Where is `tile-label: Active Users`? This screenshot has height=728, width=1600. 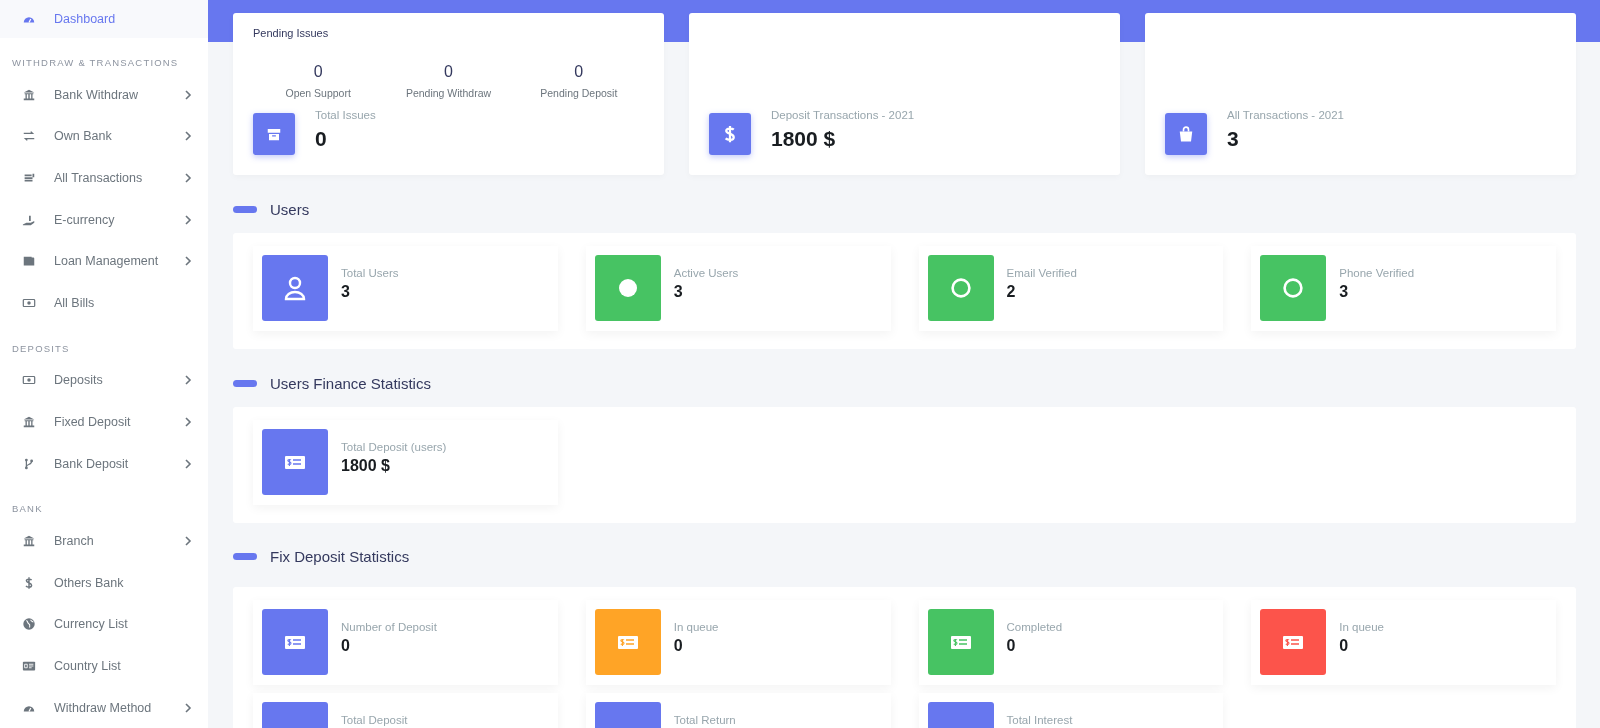 tile-label: Active Users is located at coordinates (706, 273).